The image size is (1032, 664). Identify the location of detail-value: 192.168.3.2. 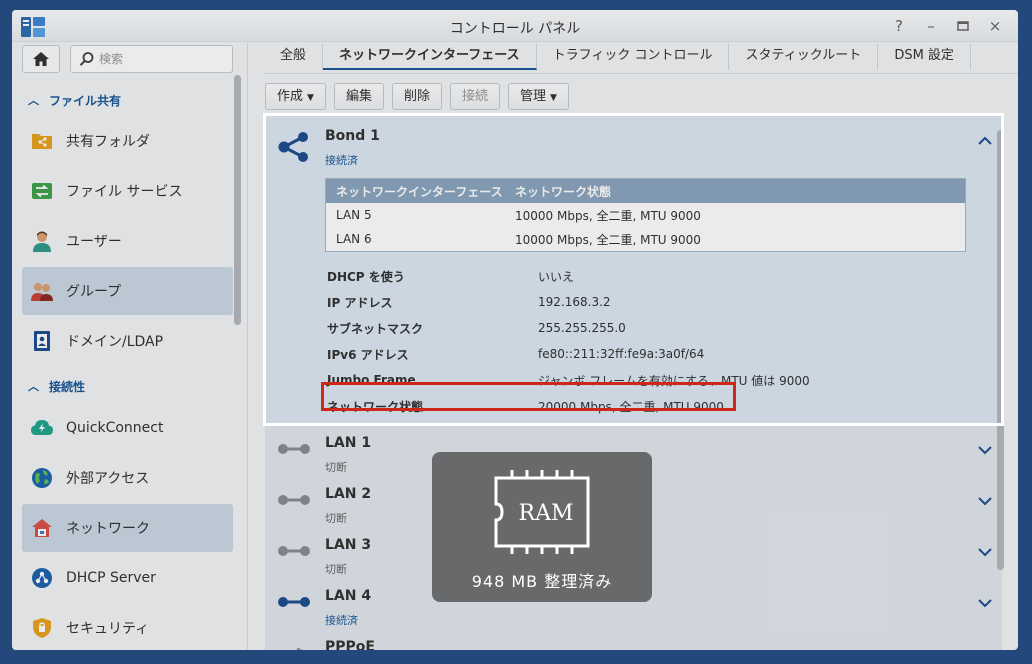
(574, 302).